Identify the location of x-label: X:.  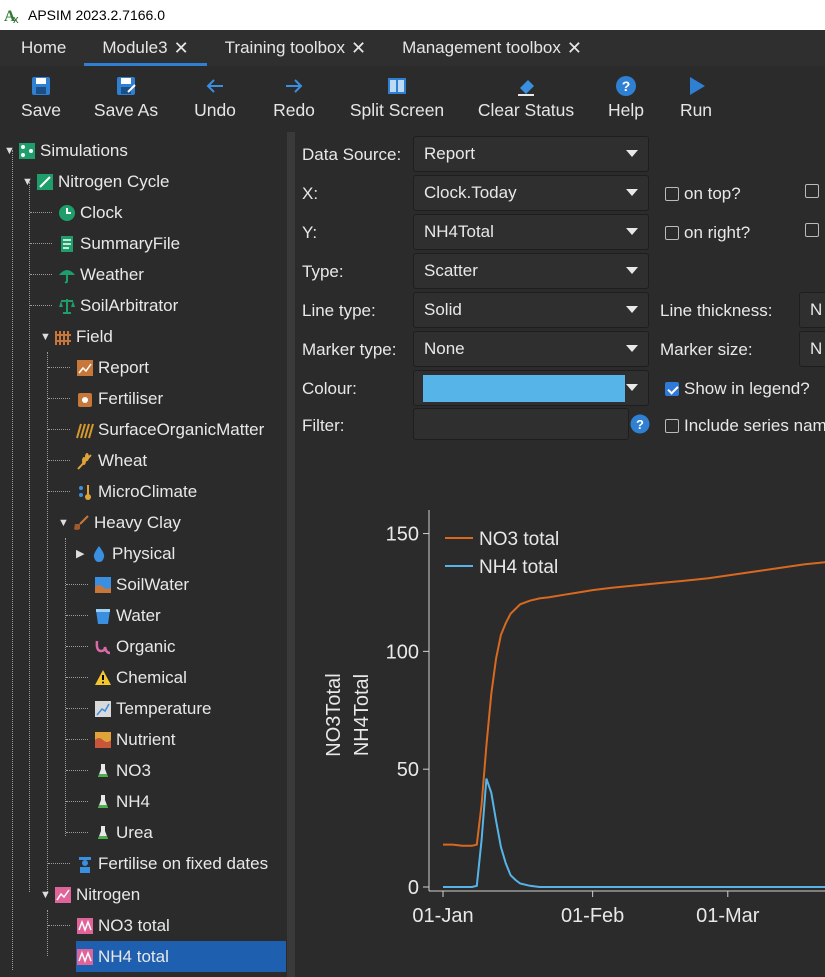
(310, 193).